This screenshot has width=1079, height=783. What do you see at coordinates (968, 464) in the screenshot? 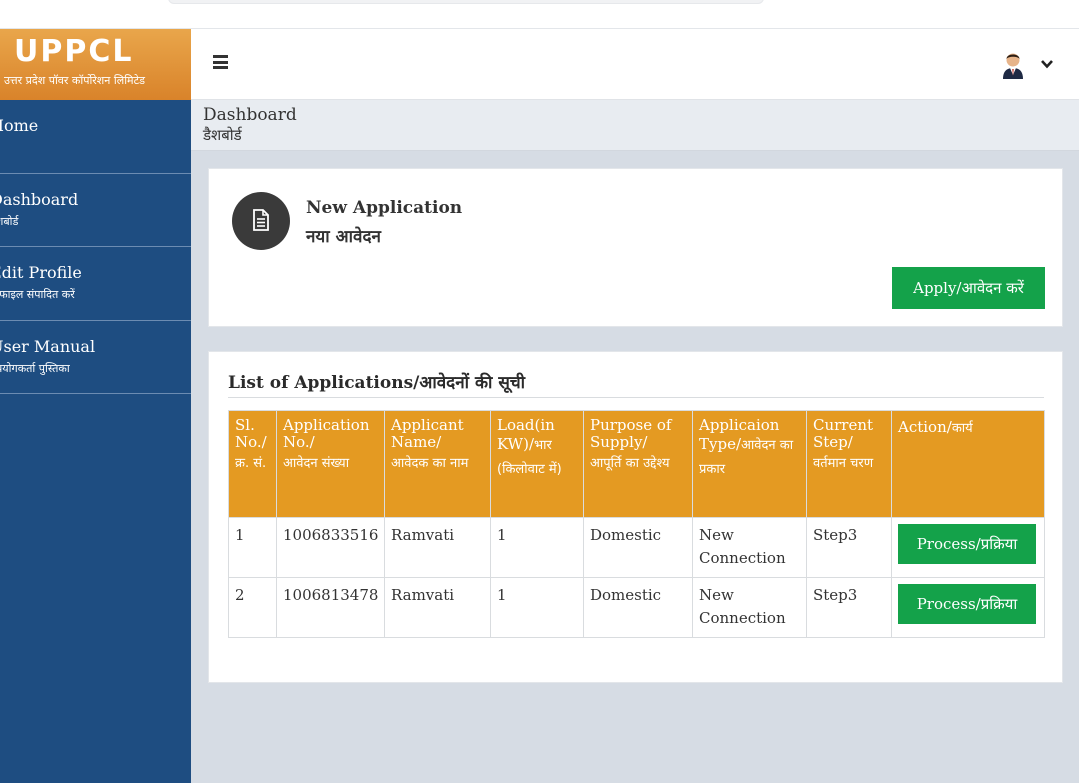
I see `column-header: Action/कार्य` at bounding box center [968, 464].